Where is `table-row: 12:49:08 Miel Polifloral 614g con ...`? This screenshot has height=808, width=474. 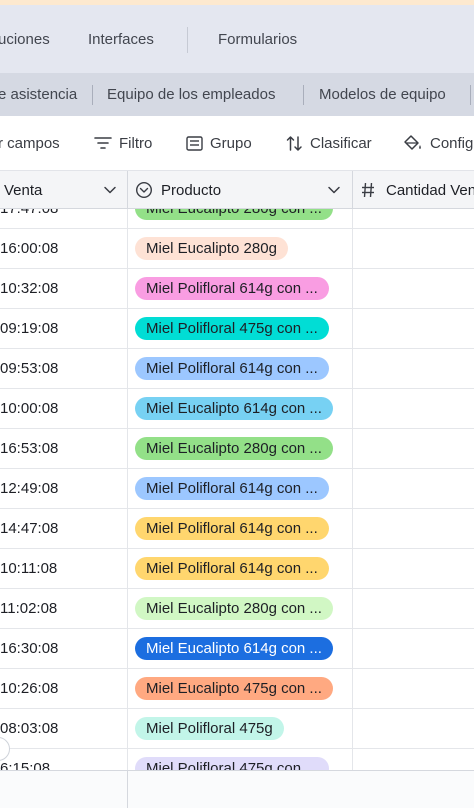
table-row: 12:49:08 Miel Polifloral 614g con ... is located at coordinates (237, 489).